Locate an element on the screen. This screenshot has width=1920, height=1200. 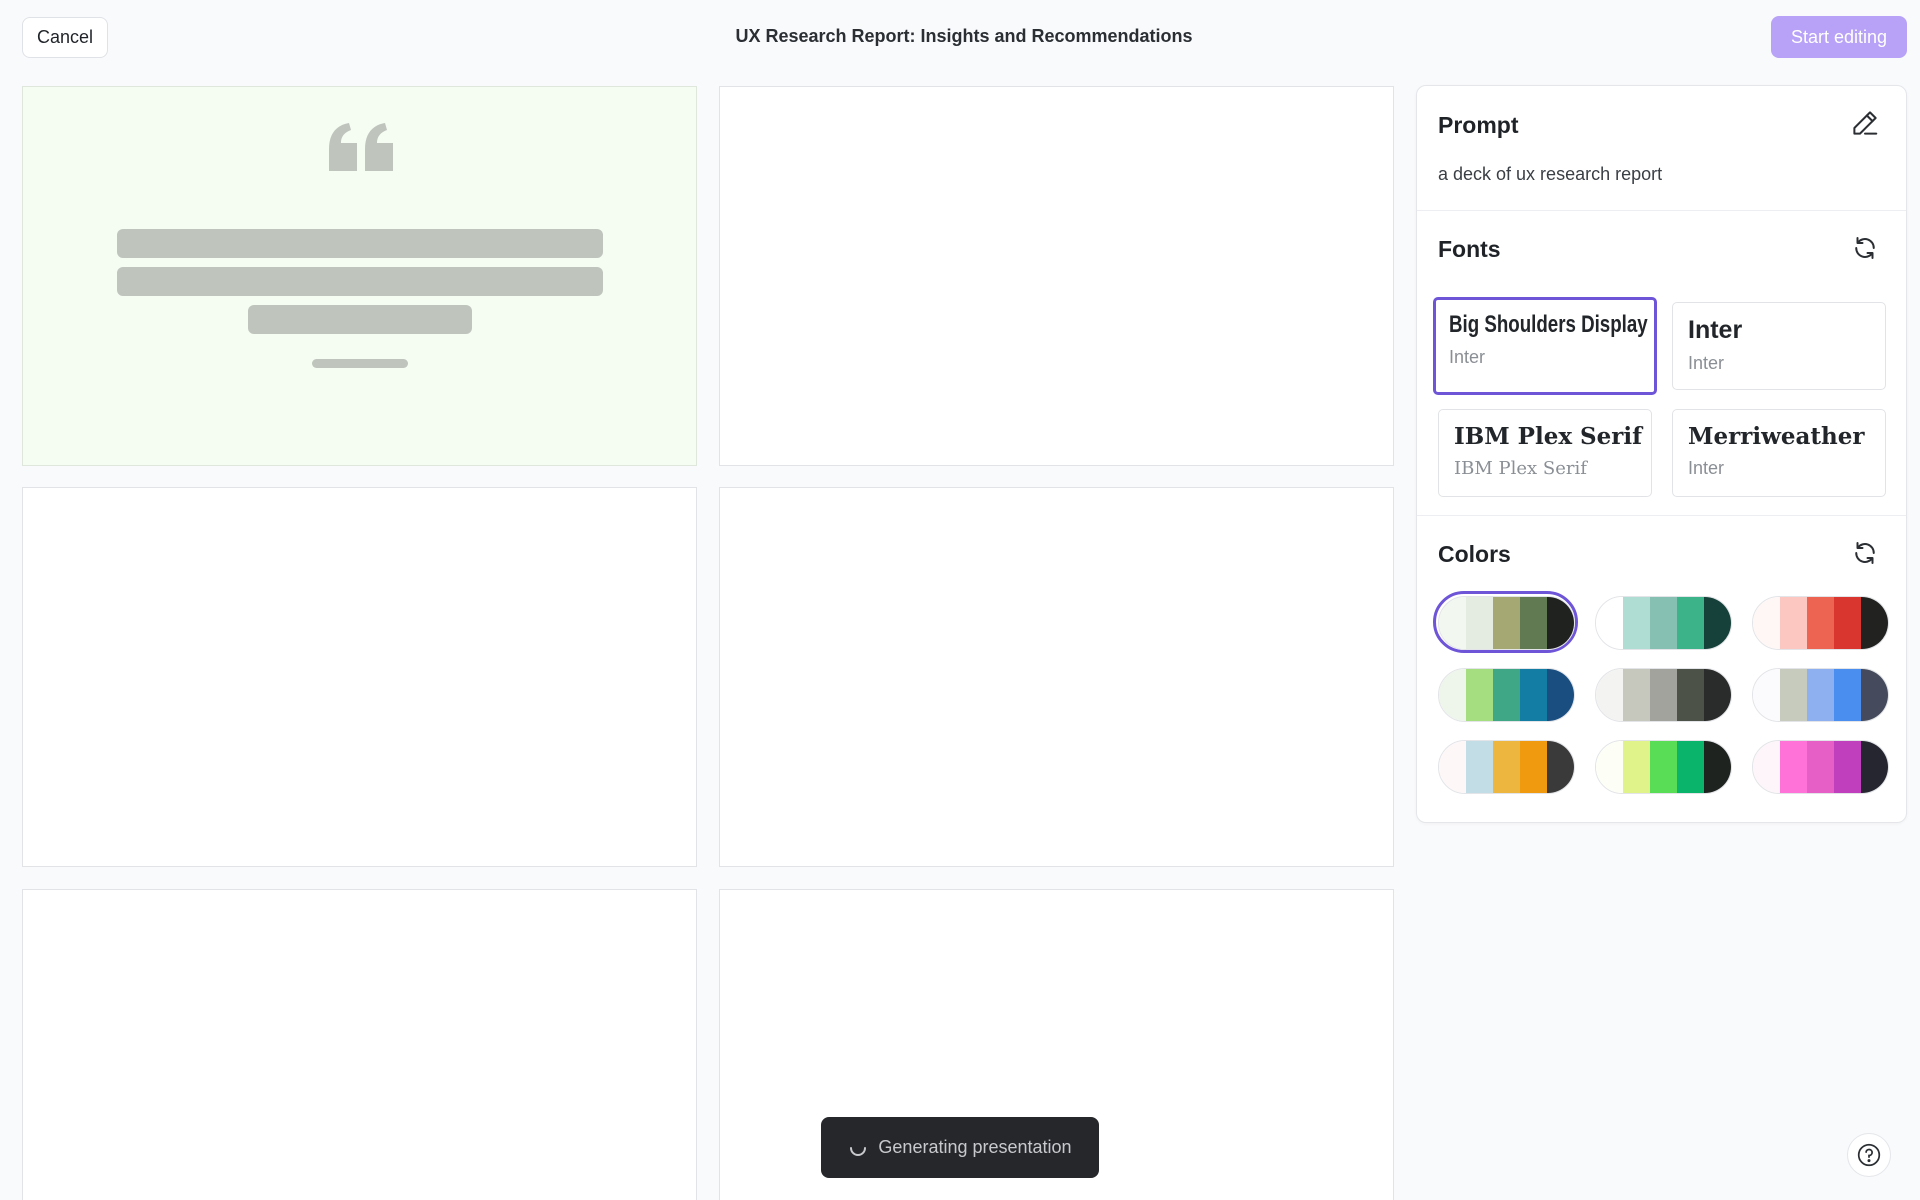
colors-title: Colors is located at coordinates (1474, 554).